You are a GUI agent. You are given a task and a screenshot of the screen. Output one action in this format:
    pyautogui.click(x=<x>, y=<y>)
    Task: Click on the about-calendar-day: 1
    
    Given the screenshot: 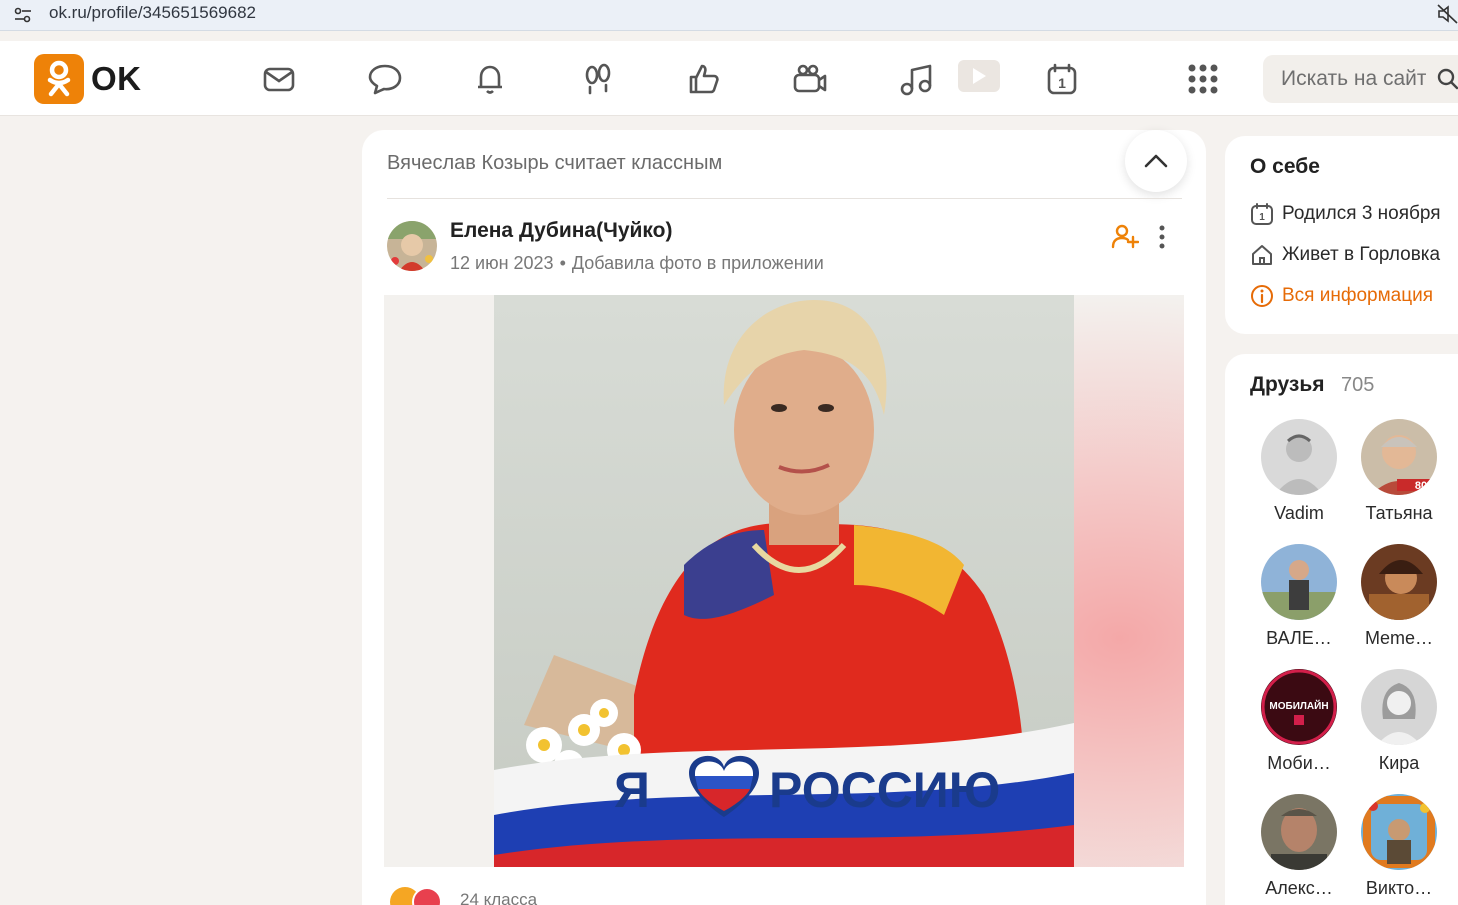 What is the action you would take?
    pyautogui.click(x=1262, y=217)
    